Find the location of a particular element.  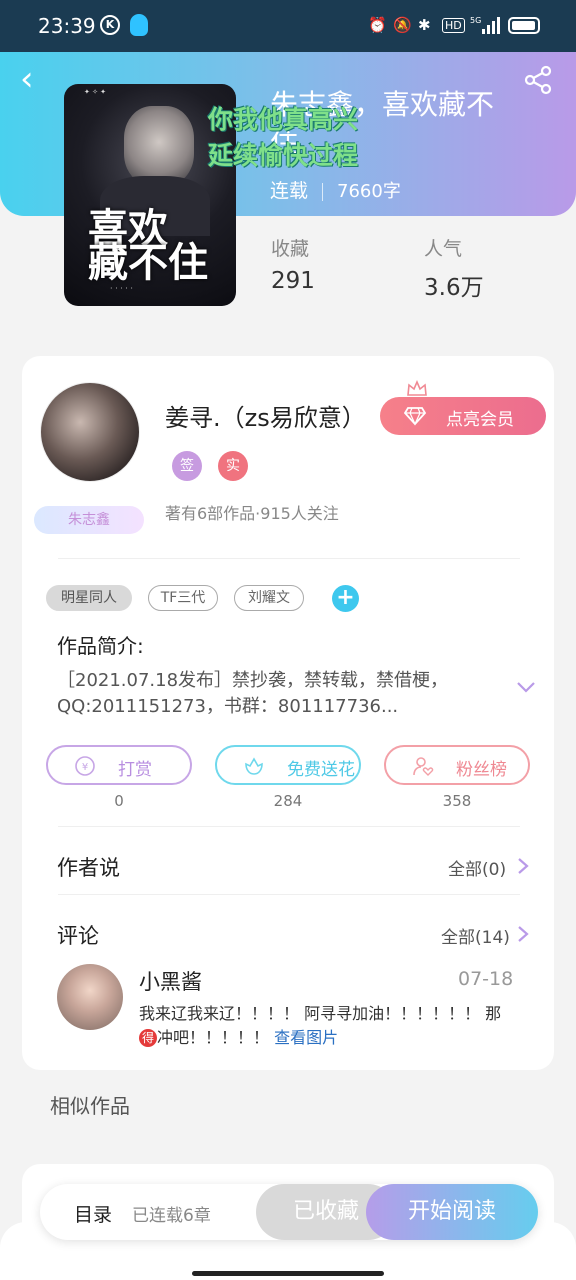

cover-title: 喜欢 藏不住 is located at coordinates (148, 245).